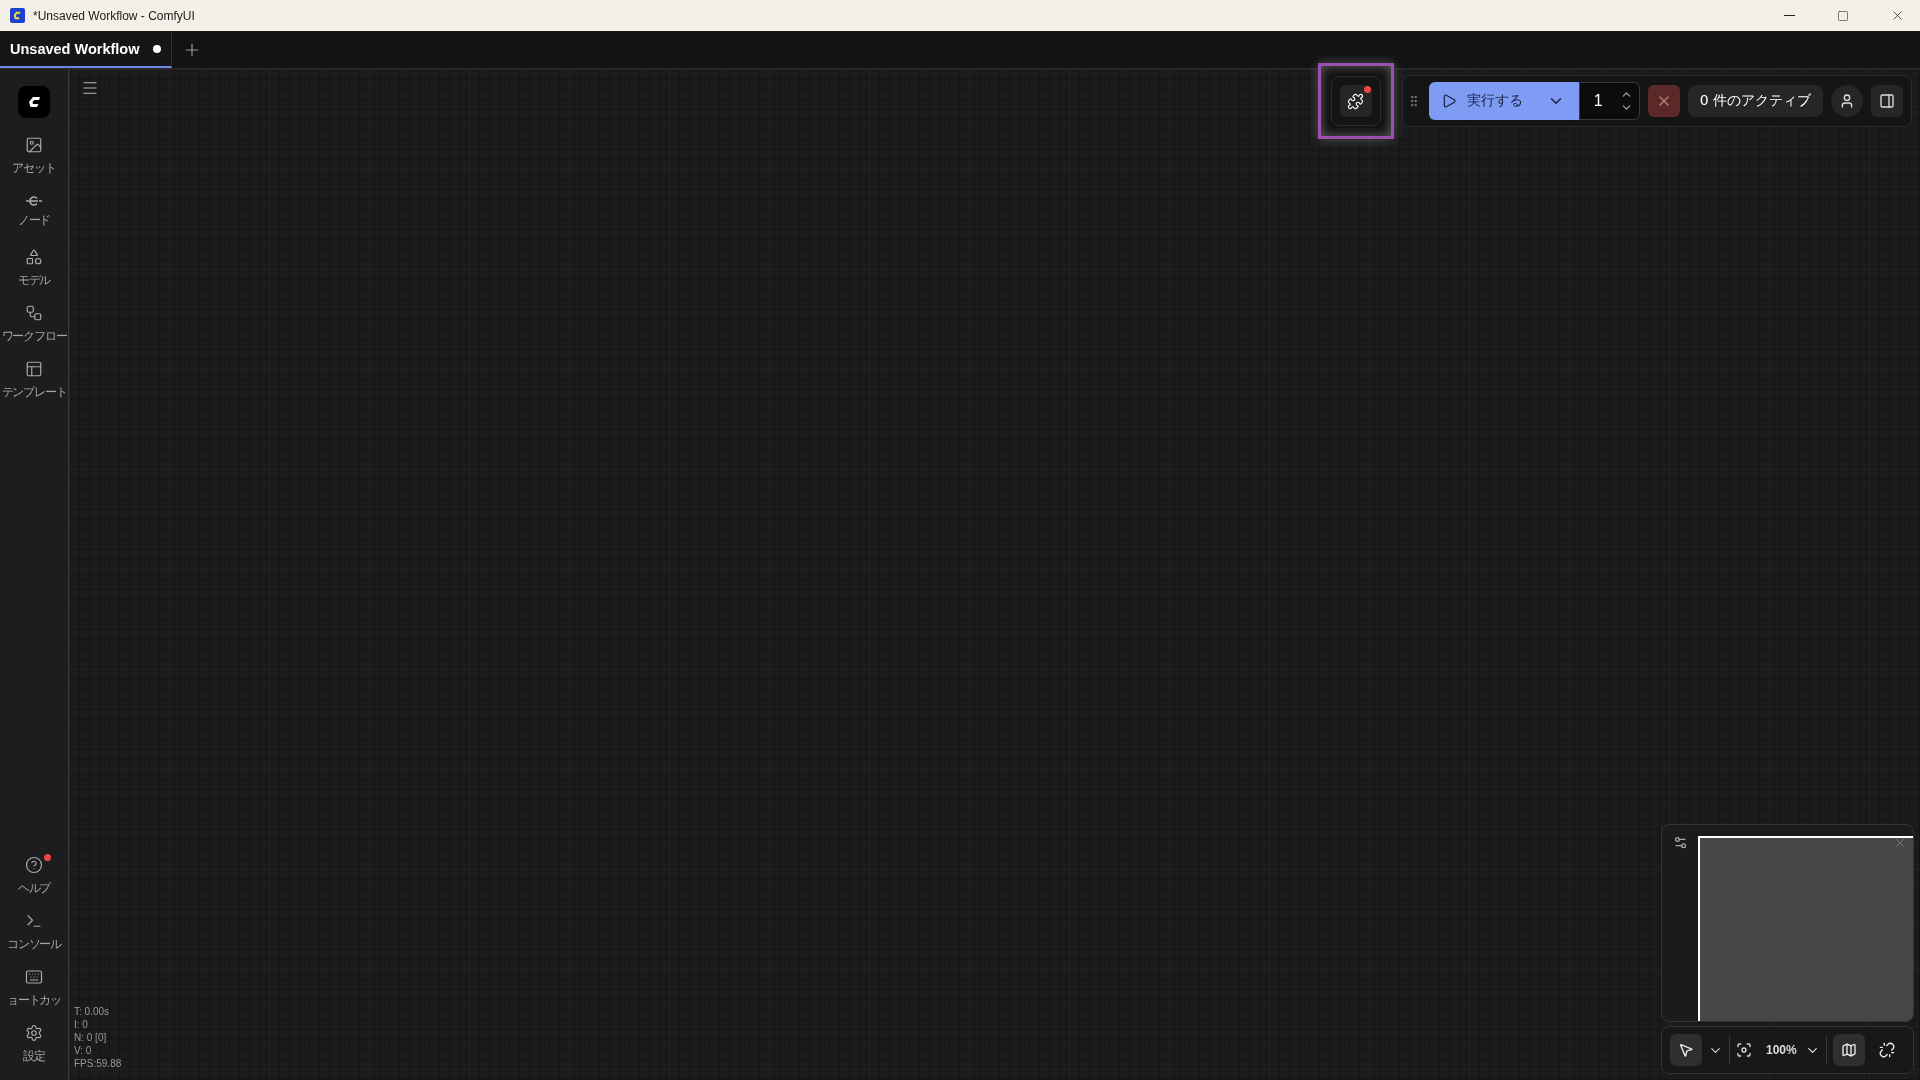 Image resolution: width=1920 pixels, height=1080 pixels. I want to click on cancel-button, so click(1663, 101).